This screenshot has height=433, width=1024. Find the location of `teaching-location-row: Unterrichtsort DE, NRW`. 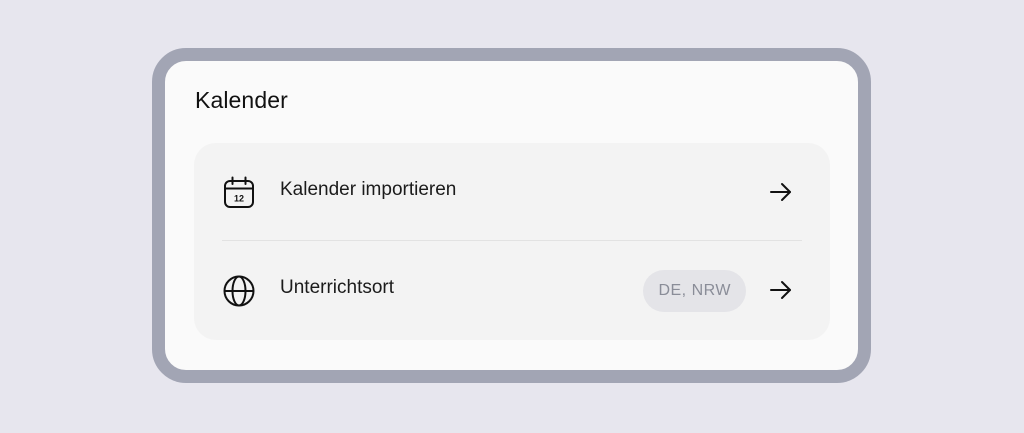

teaching-location-row: Unterrichtsort DE, NRW is located at coordinates (512, 291).